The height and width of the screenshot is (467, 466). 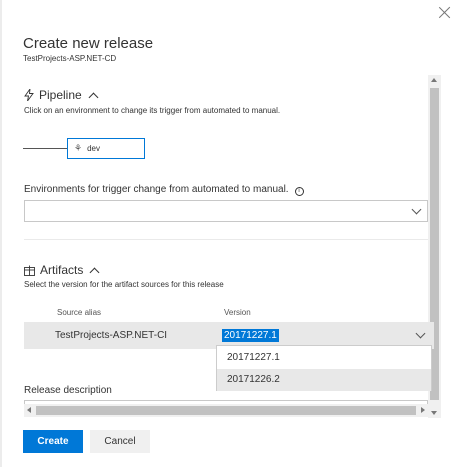 I want to click on version-combobox-input: 20171227.1, so click(x=250, y=335).